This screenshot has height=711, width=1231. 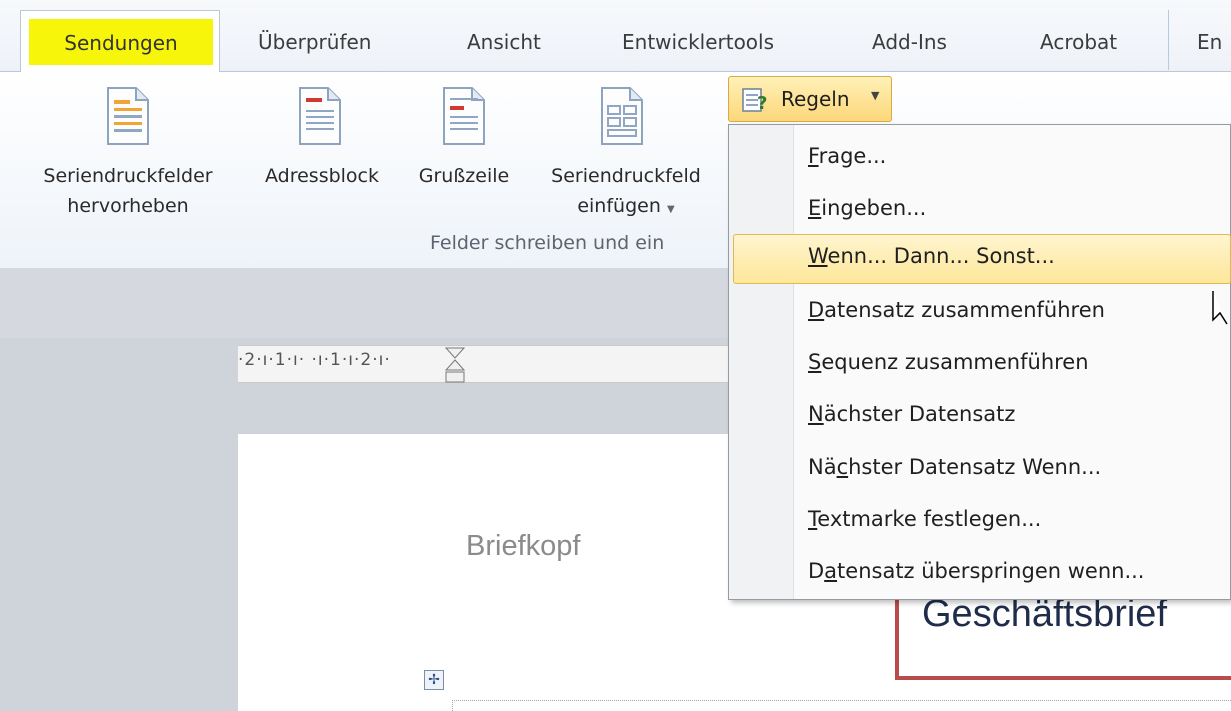 What do you see at coordinates (626, 176) in the screenshot?
I see `button-label-line1: Seriendruckfeld` at bounding box center [626, 176].